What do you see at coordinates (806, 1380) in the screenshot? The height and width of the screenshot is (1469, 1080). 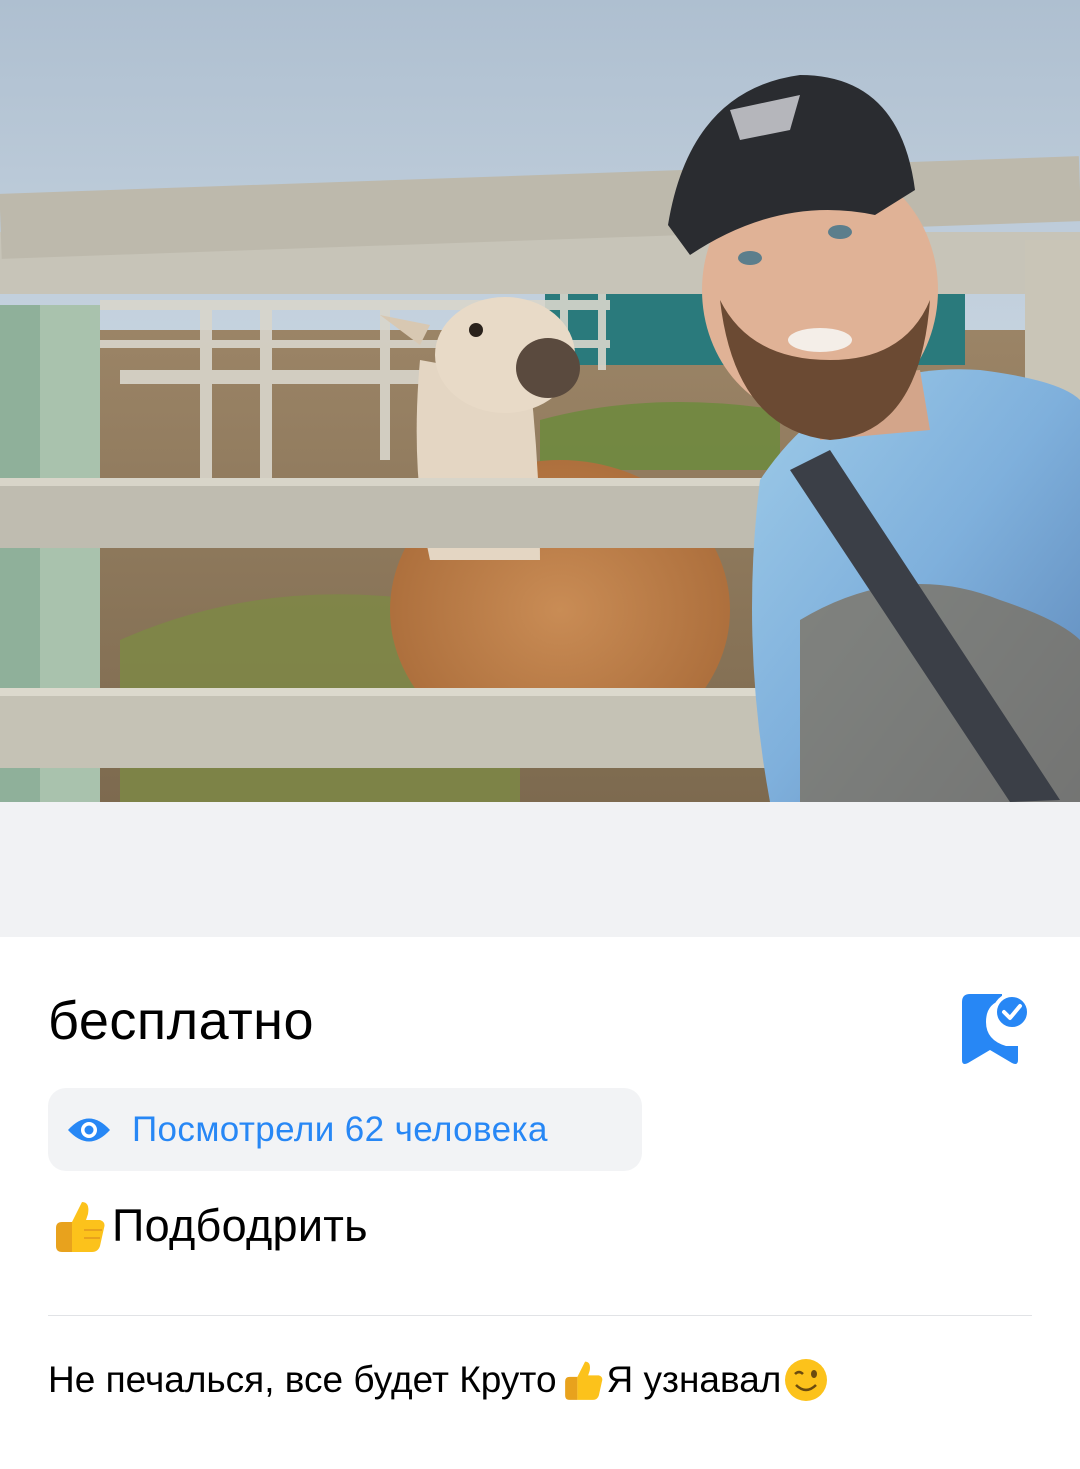 I see `winking-face-icon` at bounding box center [806, 1380].